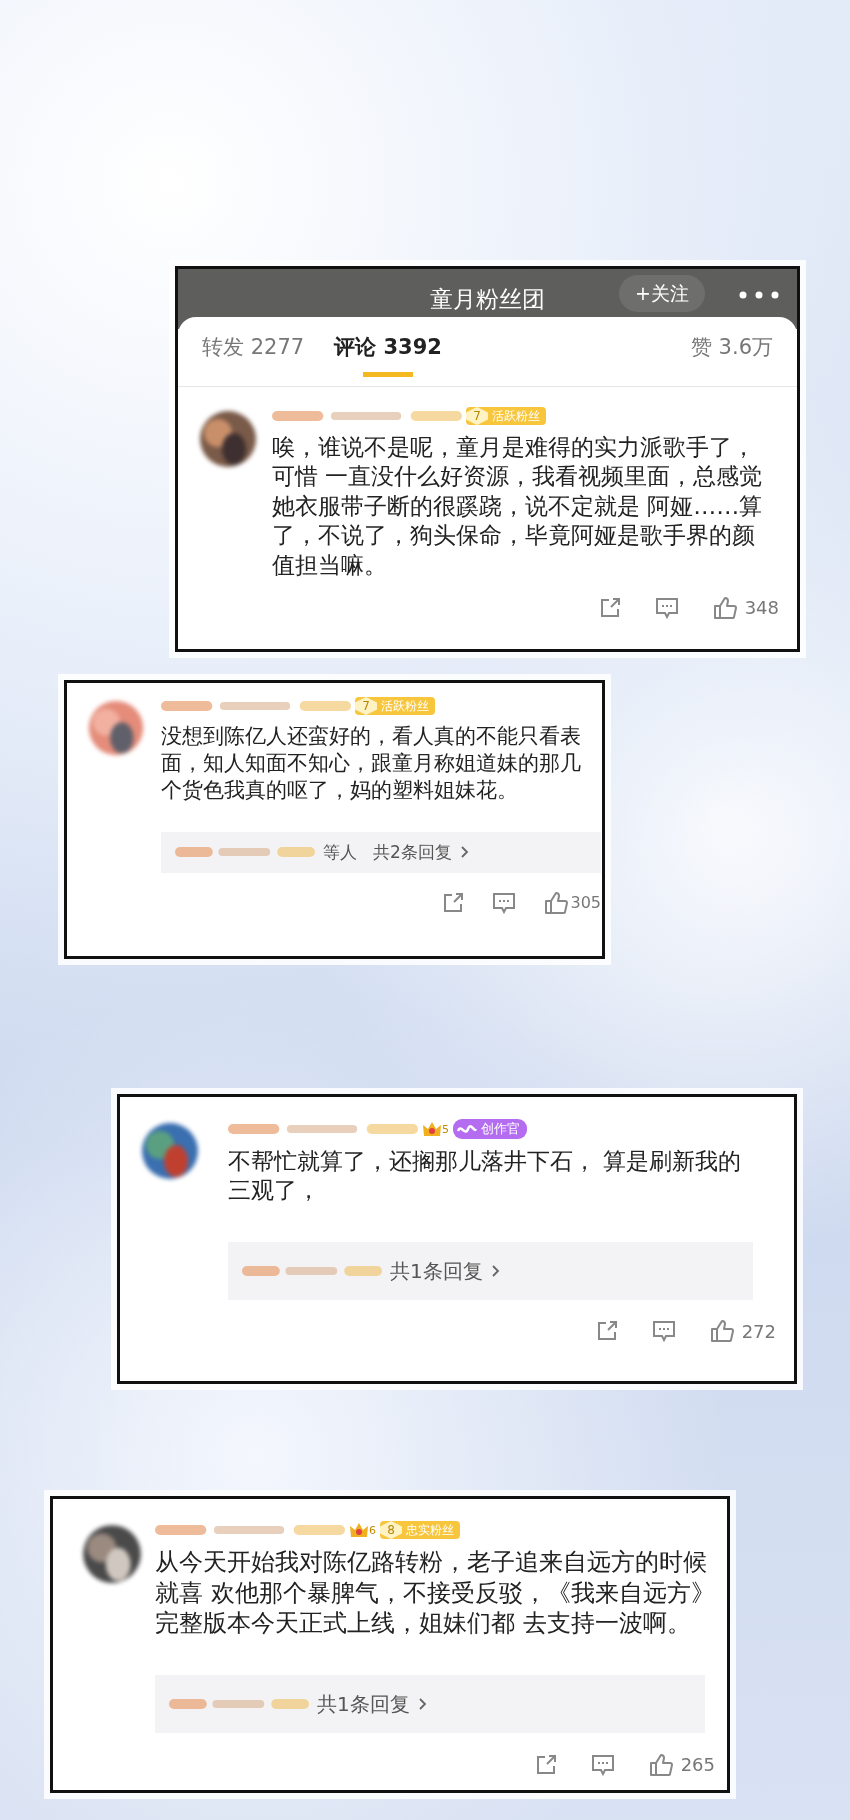 Image resolution: width=850 pixels, height=1820 pixels. I want to click on like-count: 348, so click(761, 608).